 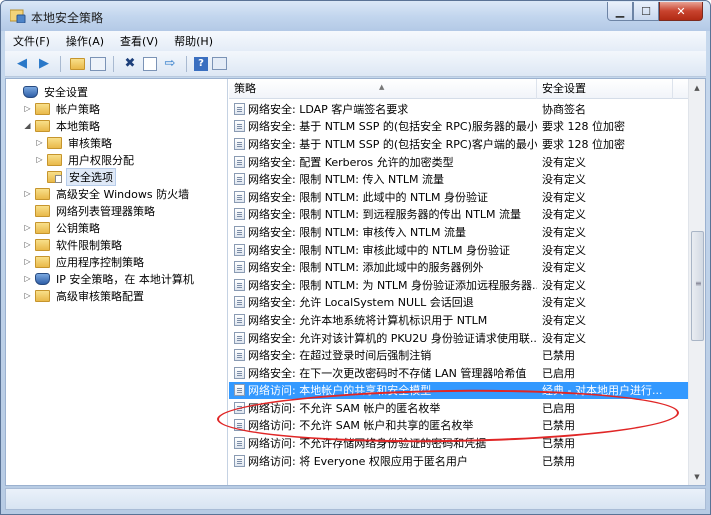 I want to click on up-folder-icon, so click(x=77, y=64).